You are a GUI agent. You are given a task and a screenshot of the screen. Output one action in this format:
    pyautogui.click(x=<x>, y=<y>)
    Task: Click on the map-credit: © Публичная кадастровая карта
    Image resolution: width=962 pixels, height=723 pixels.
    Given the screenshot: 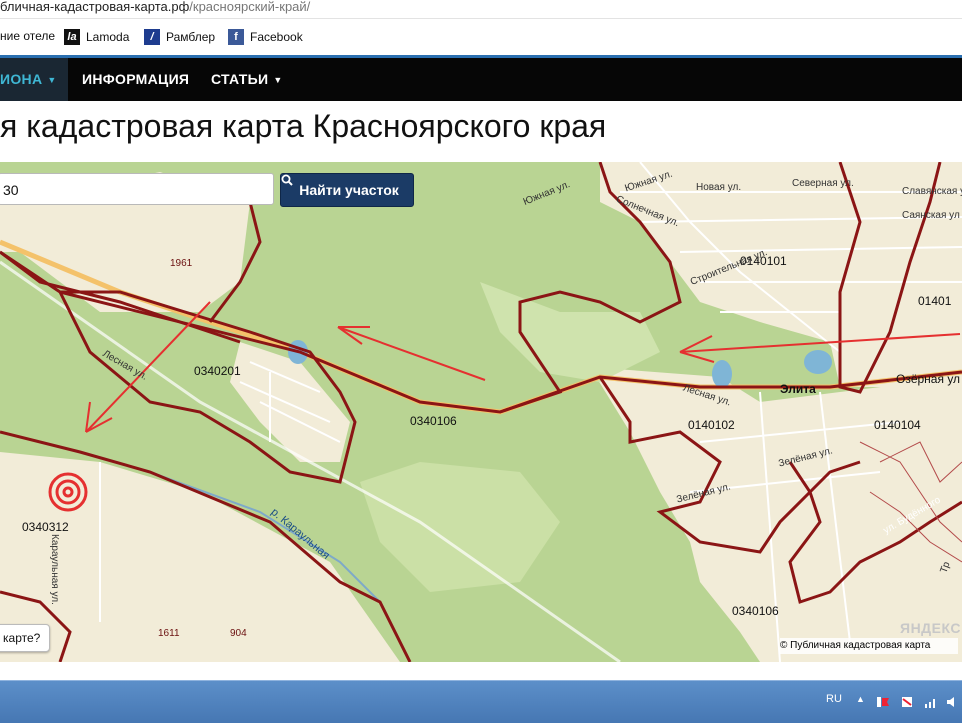 What is the action you would take?
    pyautogui.click(x=869, y=646)
    